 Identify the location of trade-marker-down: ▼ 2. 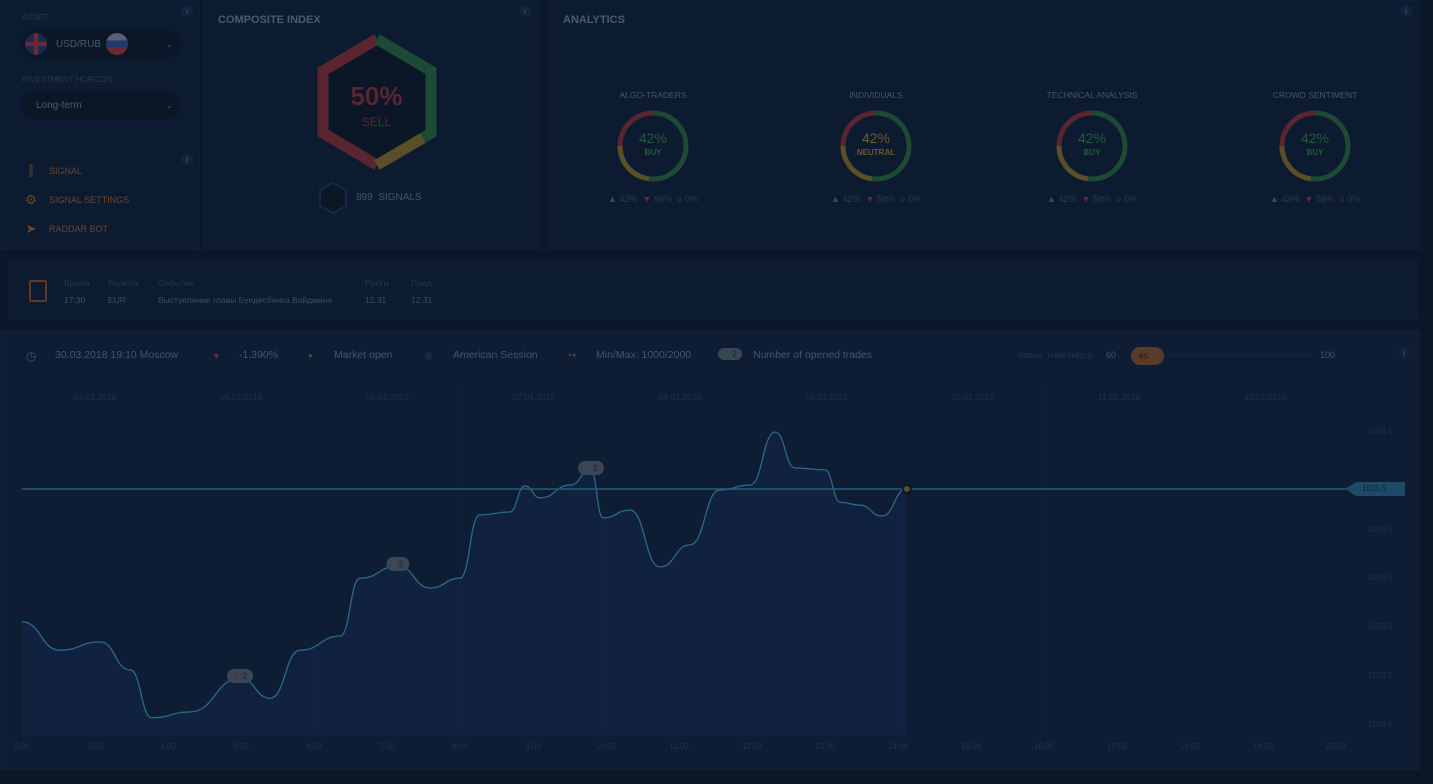
(240, 676).